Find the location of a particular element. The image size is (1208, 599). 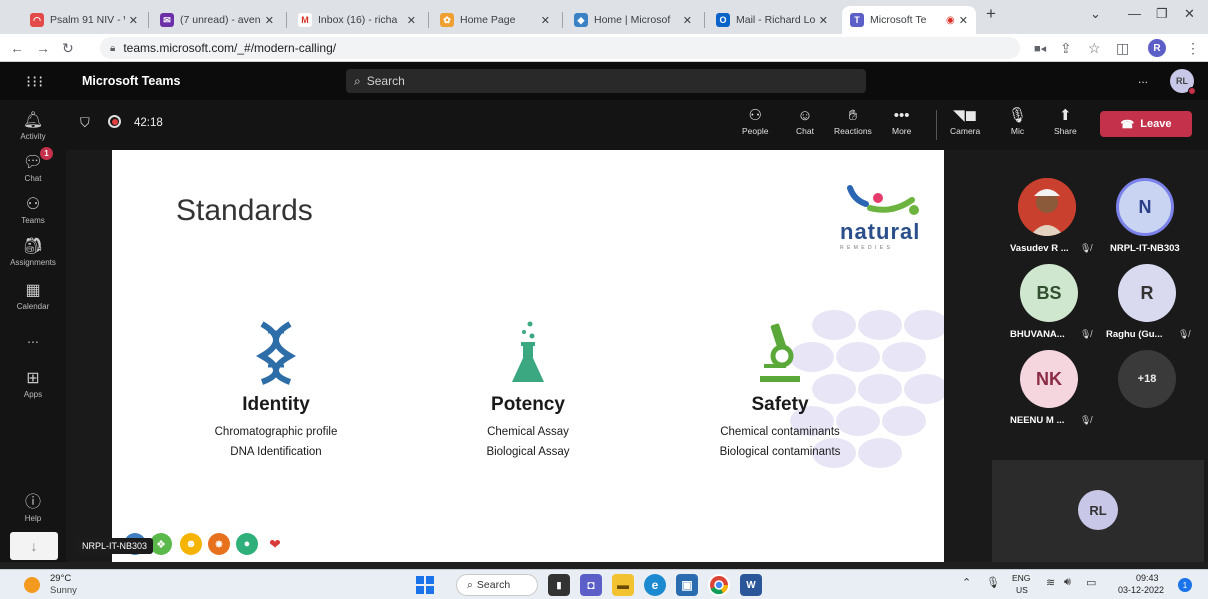

browser-tab-active: T Microsoft Te ◉ ✕ is located at coordinates (909, 20).